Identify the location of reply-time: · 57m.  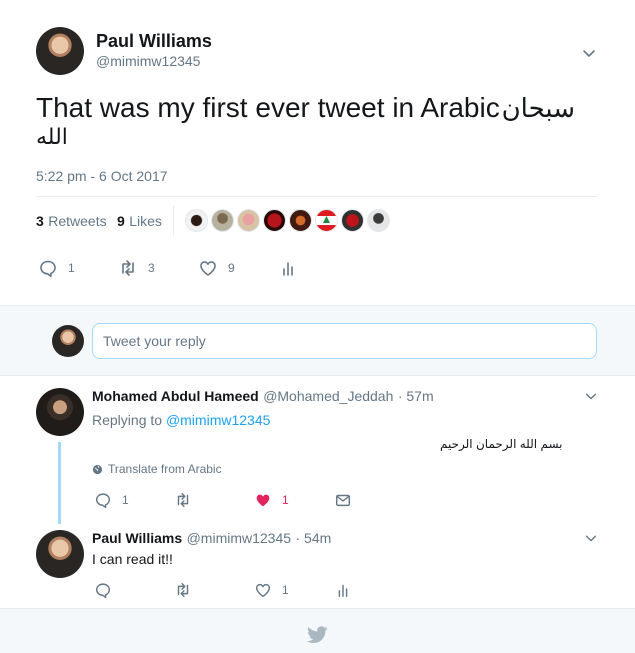
(416, 396).